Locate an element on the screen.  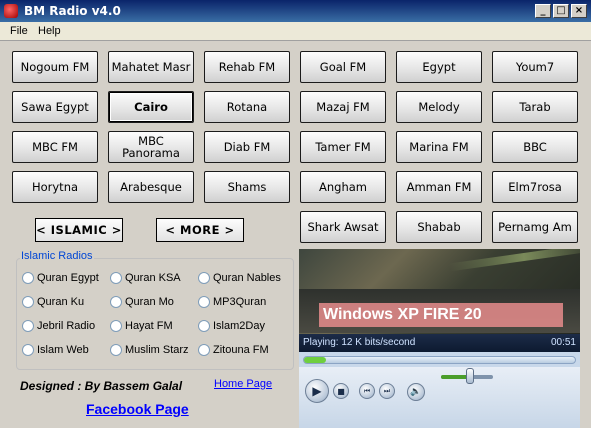
station-button-rotana: Rotana is located at coordinates (247, 107).